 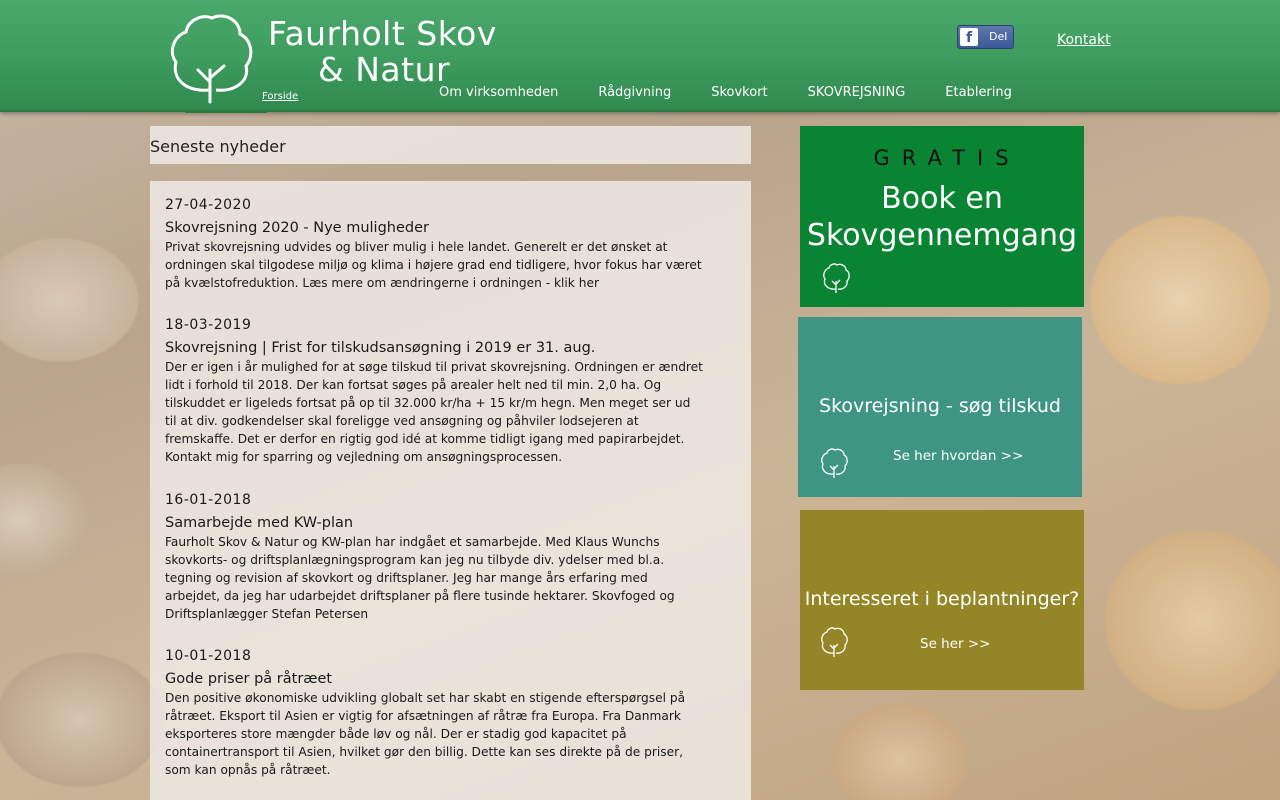 What do you see at coordinates (208, 325) in the screenshot?
I see `news-date: 18-03-2019` at bounding box center [208, 325].